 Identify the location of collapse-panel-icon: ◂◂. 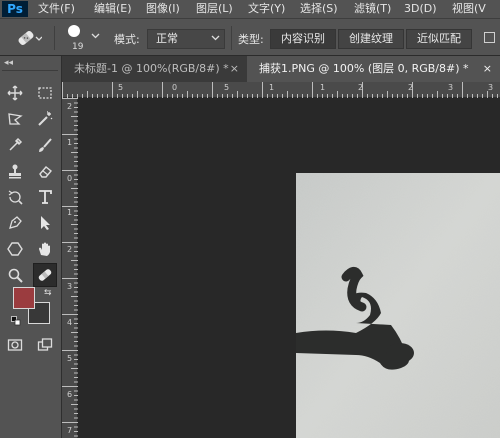
(8, 63).